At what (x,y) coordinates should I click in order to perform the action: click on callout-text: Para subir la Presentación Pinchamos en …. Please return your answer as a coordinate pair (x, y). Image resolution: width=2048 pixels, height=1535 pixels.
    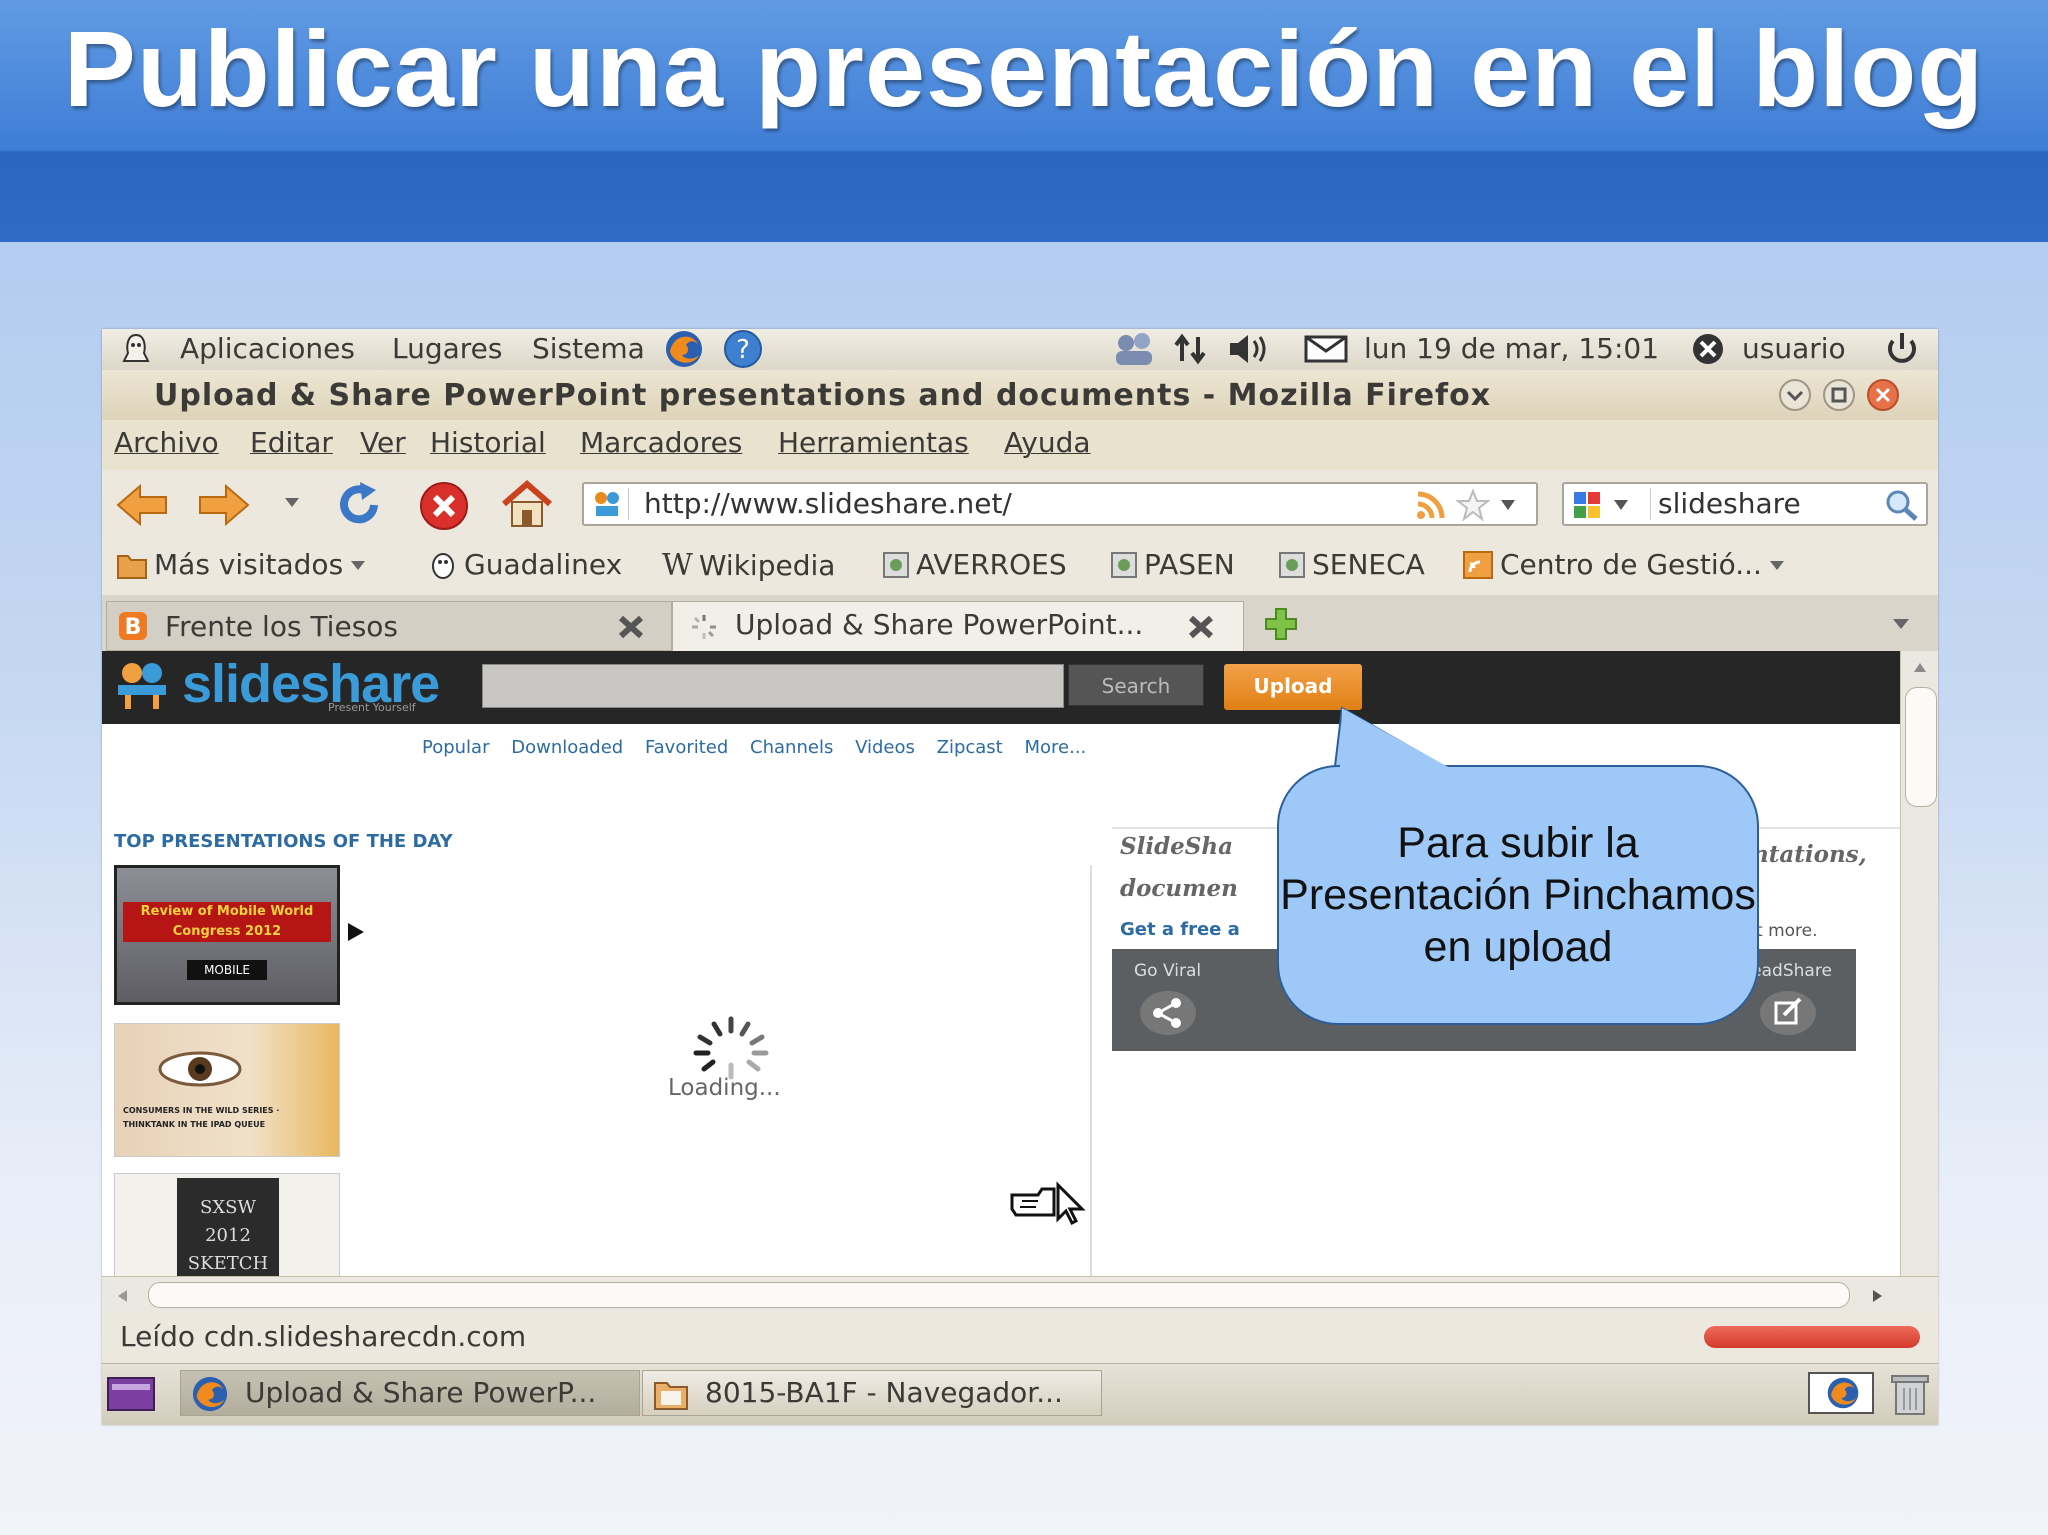
    Looking at the image, I should click on (1518, 895).